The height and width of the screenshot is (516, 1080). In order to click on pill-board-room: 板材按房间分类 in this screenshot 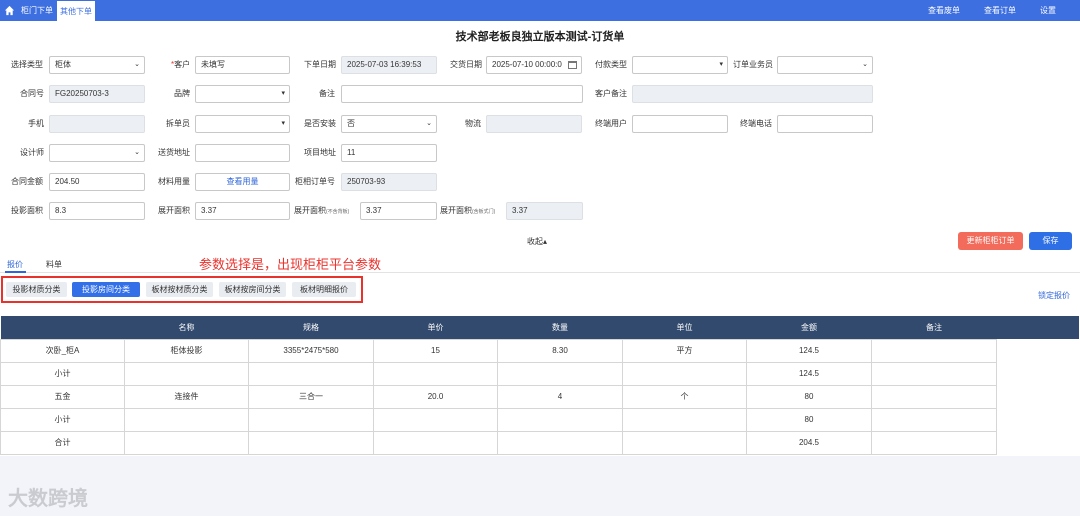, I will do `click(252, 289)`.